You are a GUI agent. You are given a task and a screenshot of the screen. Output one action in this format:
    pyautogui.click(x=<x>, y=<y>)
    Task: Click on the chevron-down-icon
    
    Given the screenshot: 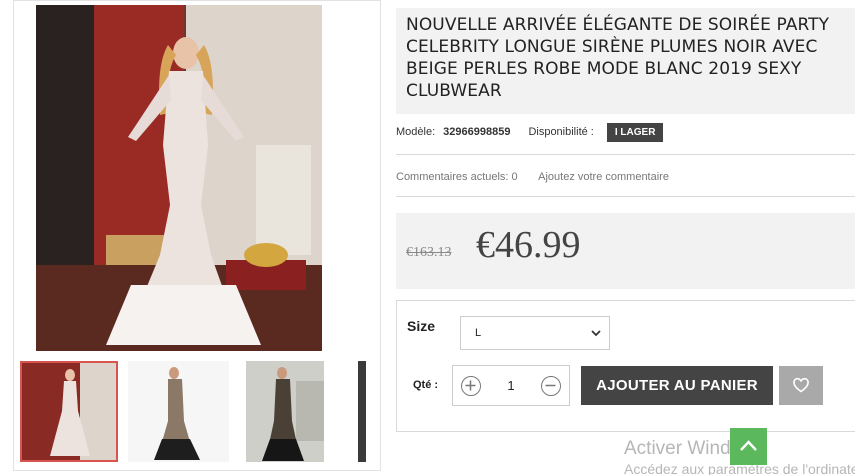 What is the action you would take?
    pyautogui.click(x=596, y=333)
    